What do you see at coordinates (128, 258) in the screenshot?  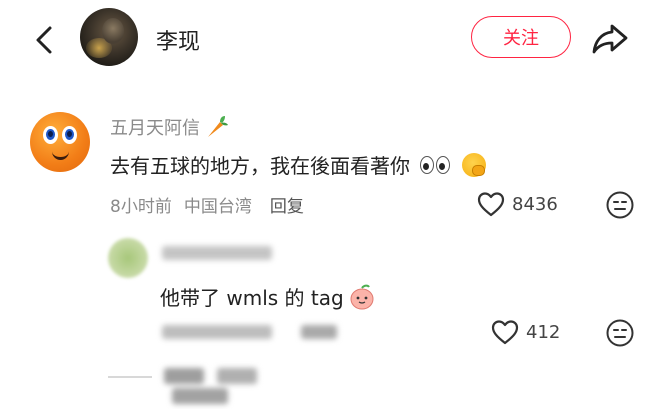 I see `reply-avatar-blurred` at bounding box center [128, 258].